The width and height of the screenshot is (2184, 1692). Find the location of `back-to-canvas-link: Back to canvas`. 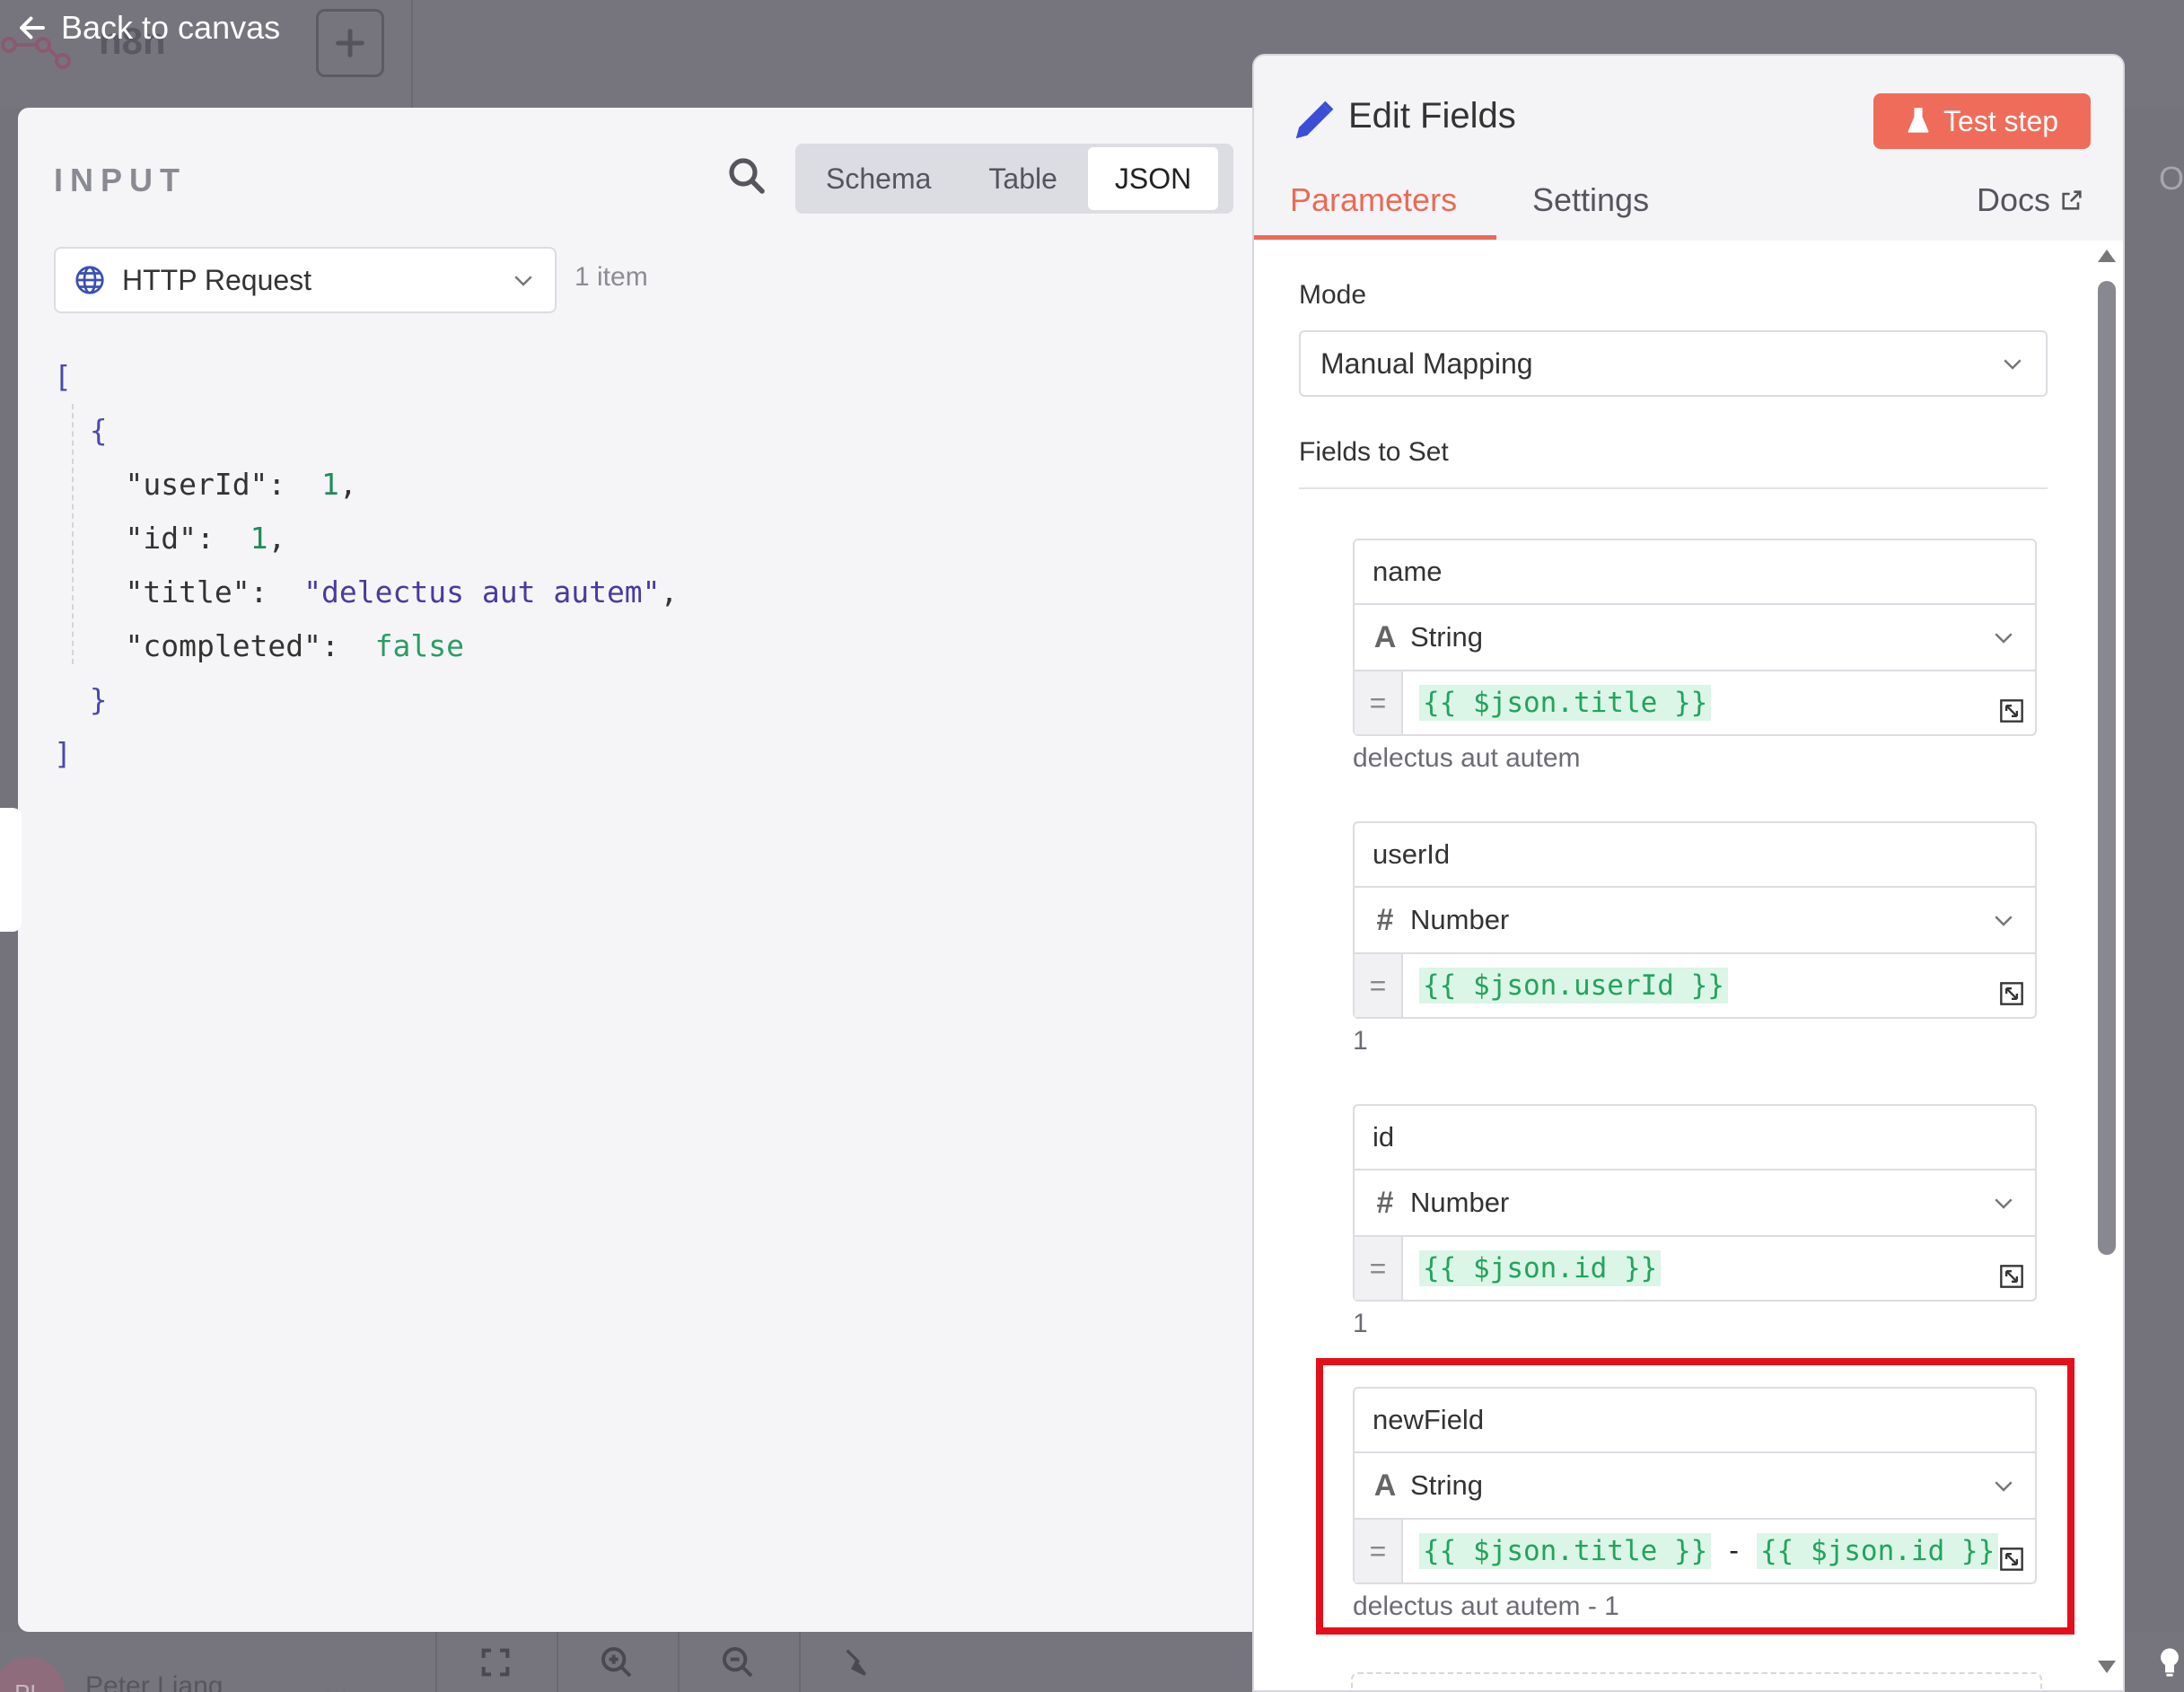

back-to-canvas-link: Back to canvas is located at coordinates (148, 28).